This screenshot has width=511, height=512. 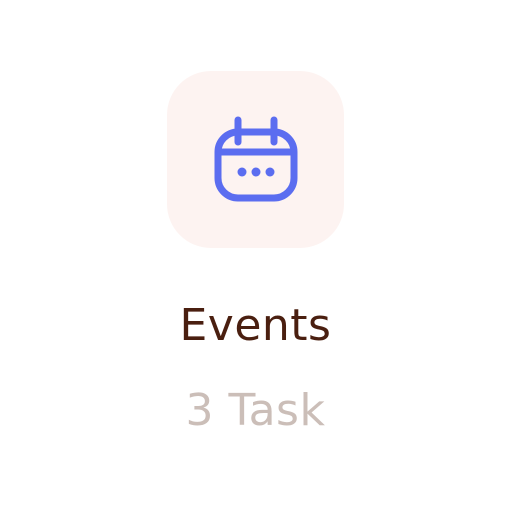 I want to click on card-title: Events, so click(x=255, y=325).